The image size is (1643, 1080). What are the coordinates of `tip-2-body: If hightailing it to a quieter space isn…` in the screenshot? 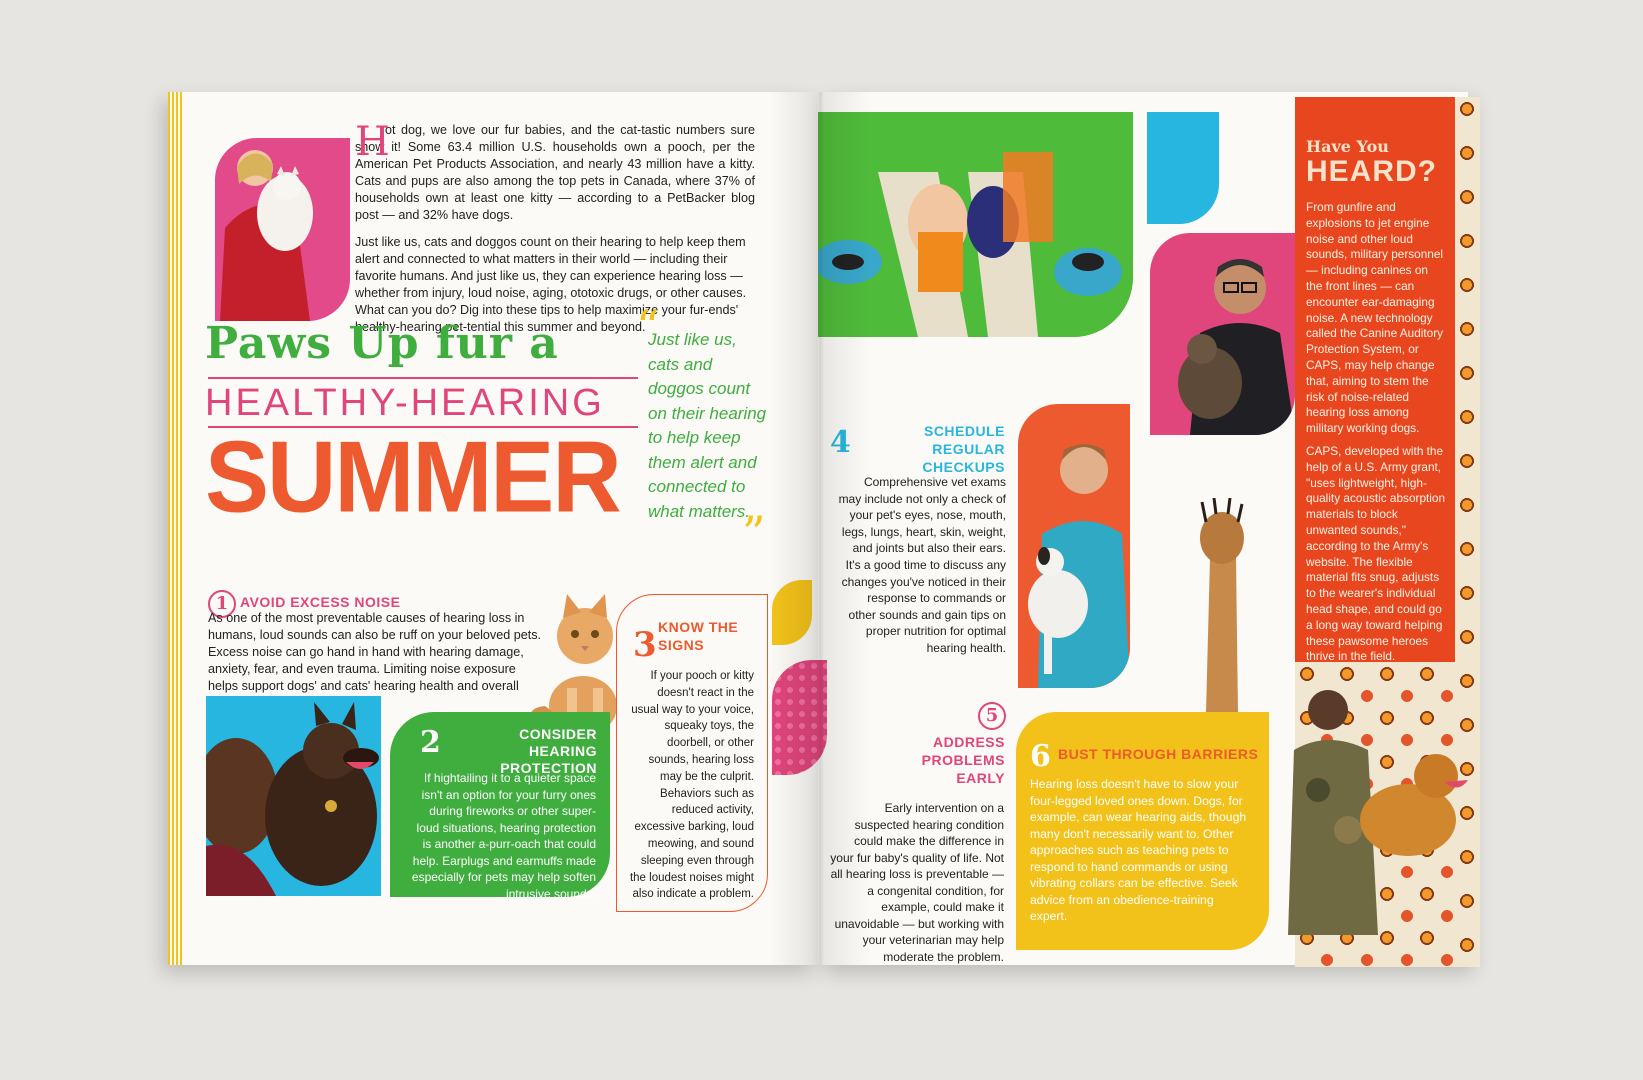 It's located at (503, 836).